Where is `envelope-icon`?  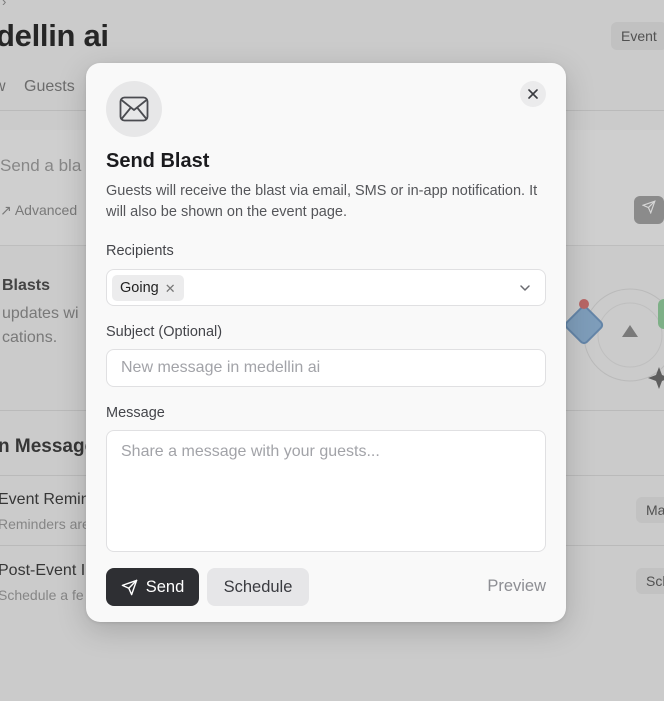
envelope-icon is located at coordinates (134, 109).